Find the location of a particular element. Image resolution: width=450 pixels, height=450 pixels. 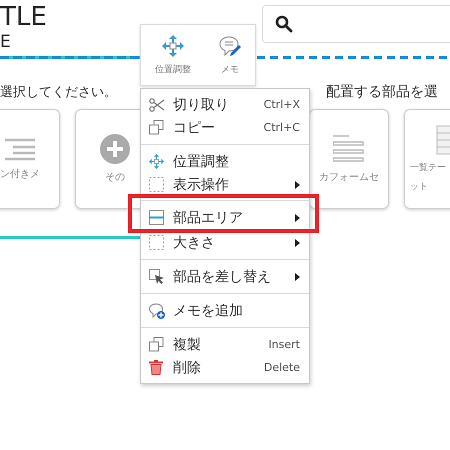

scissors-icon is located at coordinates (157, 105).